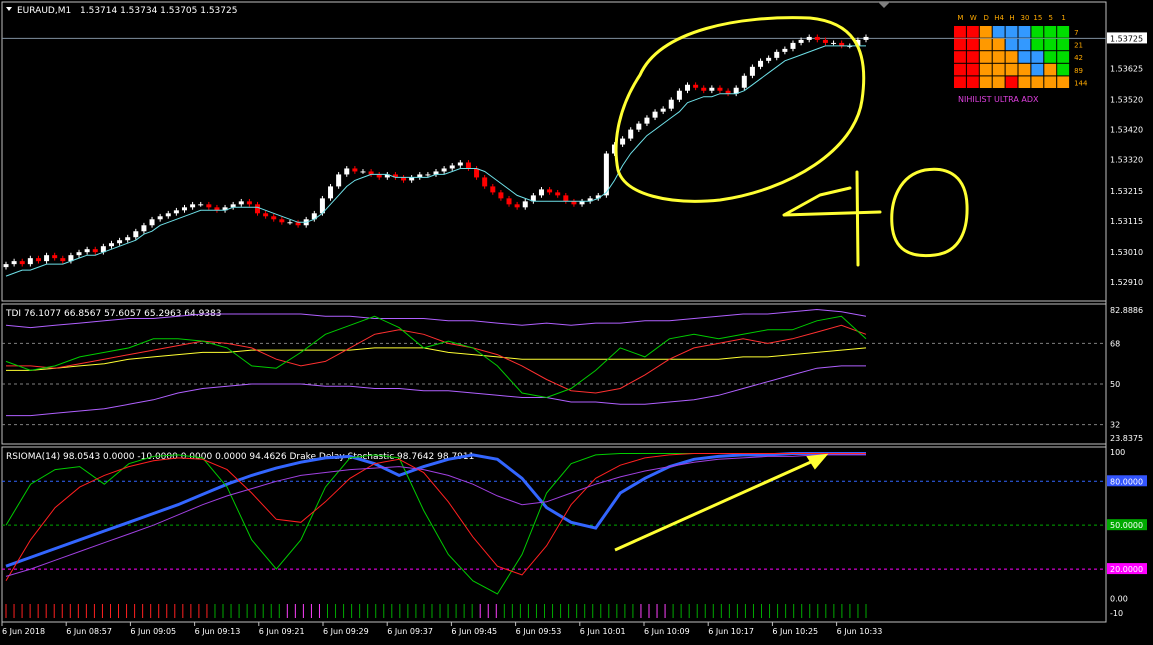 This screenshot has height=645, width=1153. What do you see at coordinates (999, 18) in the screenshot?
I see `adx-timeframe-label: H4` at bounding box center [999, 18].